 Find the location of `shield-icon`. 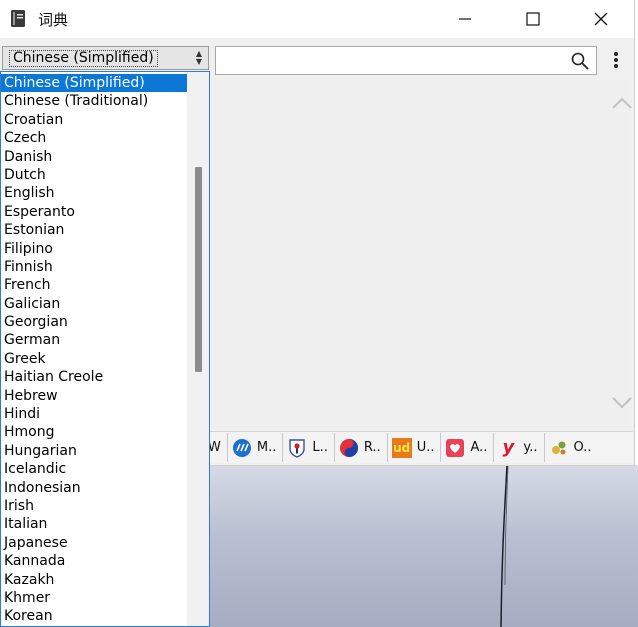

shield-icon is located at coordinates (297, 448).